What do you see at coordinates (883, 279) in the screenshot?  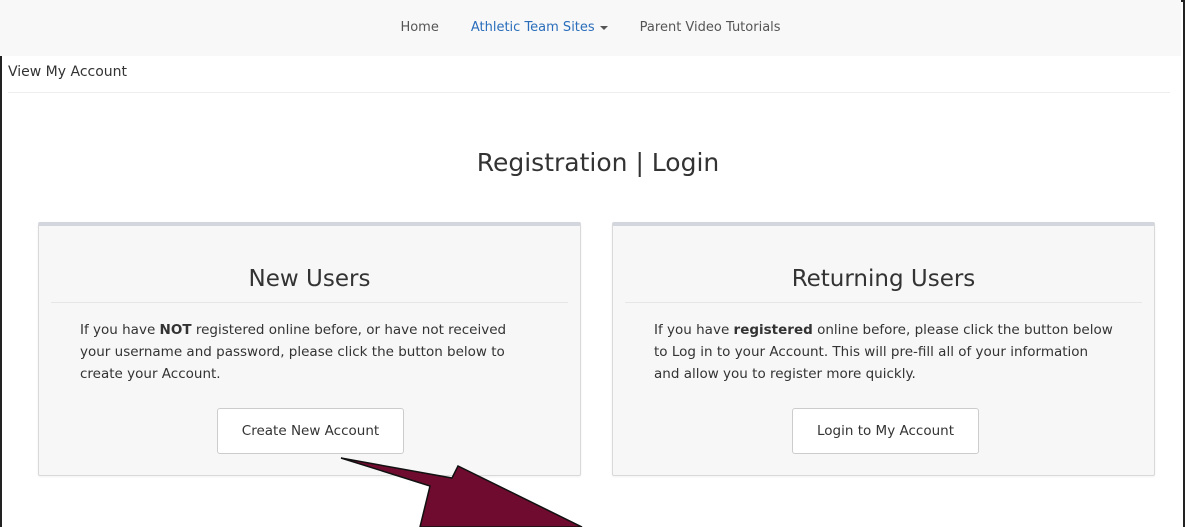 I see `returning-users-title: Returning Users` at bounding box center [883, 279].